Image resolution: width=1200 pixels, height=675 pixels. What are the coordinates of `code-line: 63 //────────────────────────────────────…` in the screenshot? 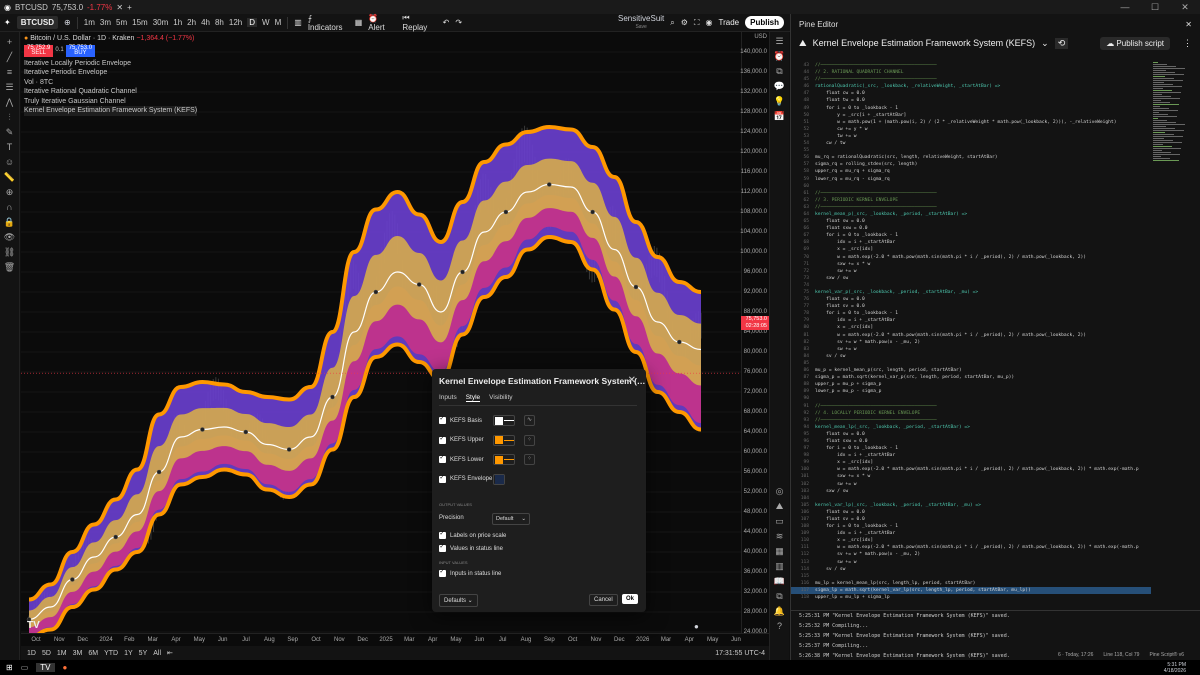 It's located at (971, 207).